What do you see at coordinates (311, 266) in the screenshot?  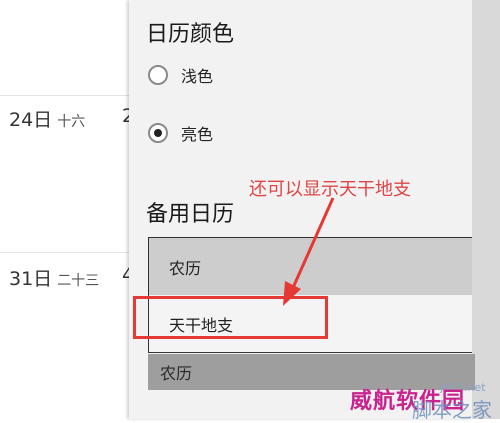 I see `dropdown-option-lunar: 农历` at bounding box center [311, 266].